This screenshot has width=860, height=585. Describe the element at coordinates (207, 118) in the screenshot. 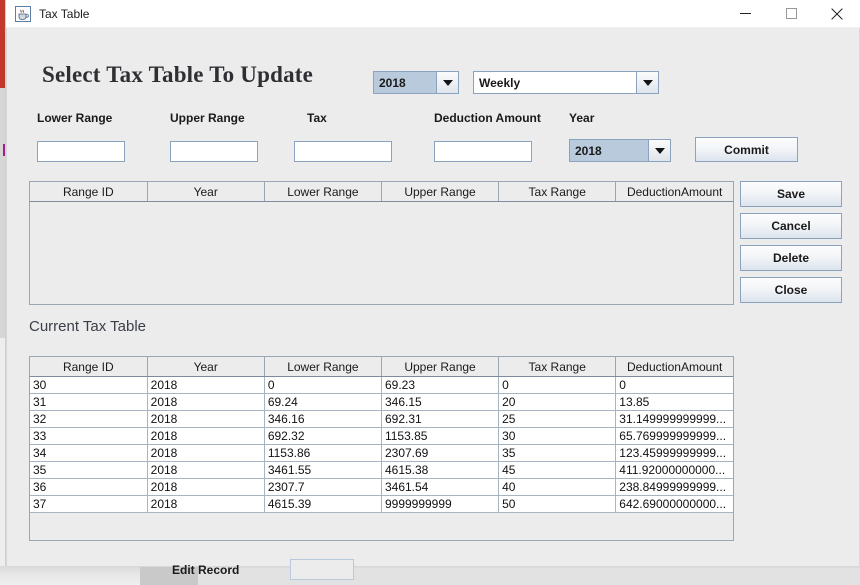

I see `label-upper-range: Upper Range` at that location.